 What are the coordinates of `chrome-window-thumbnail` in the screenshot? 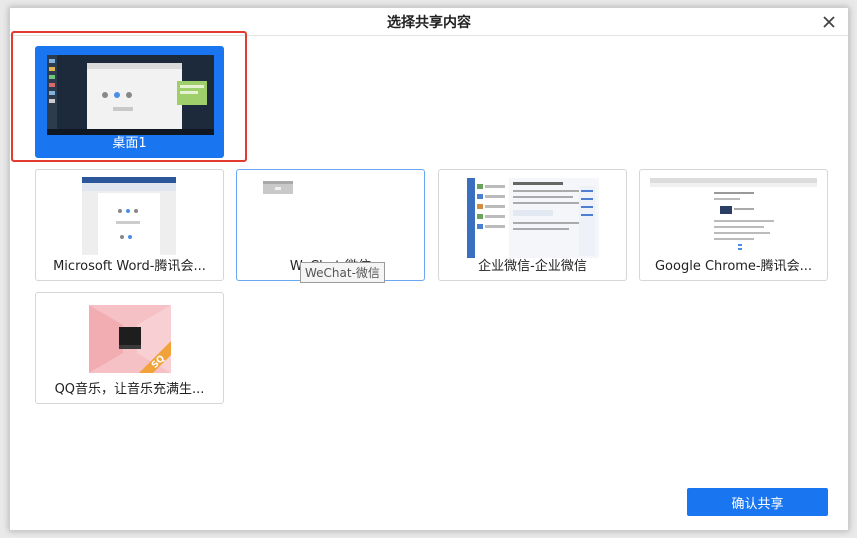 It's located at (733, 218).